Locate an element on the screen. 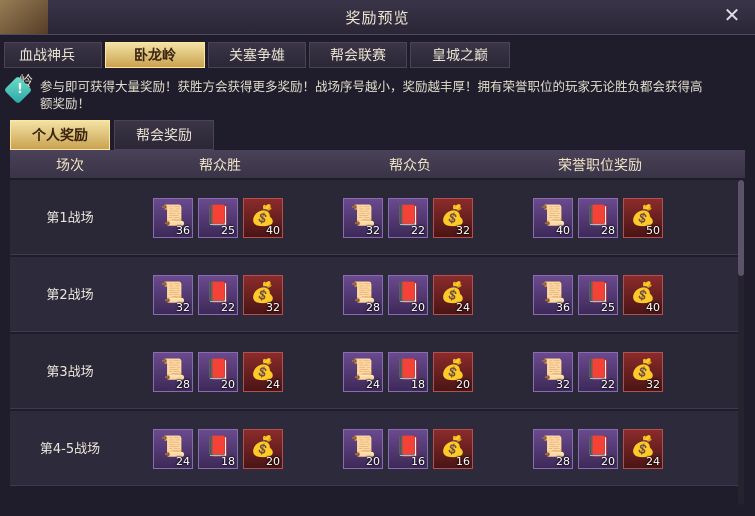 This screenshot has height=516, width=755. reward-group-lose: 📜 24 📕 18 💰 20 is located at coordinates (408, 372).